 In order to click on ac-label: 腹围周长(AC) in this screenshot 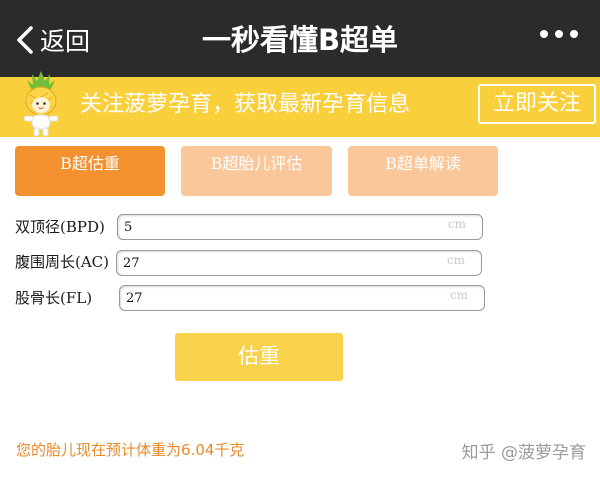, I will do `click(62, 262)`.